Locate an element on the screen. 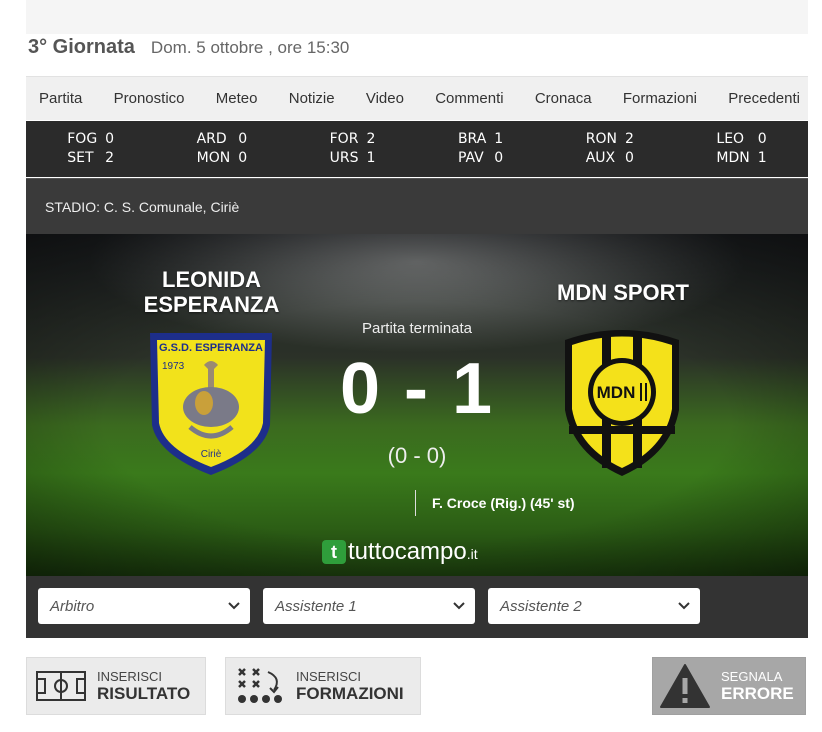 This screenshot has height=732, width=822. tactics-icon is located at coordinates (260, 685).